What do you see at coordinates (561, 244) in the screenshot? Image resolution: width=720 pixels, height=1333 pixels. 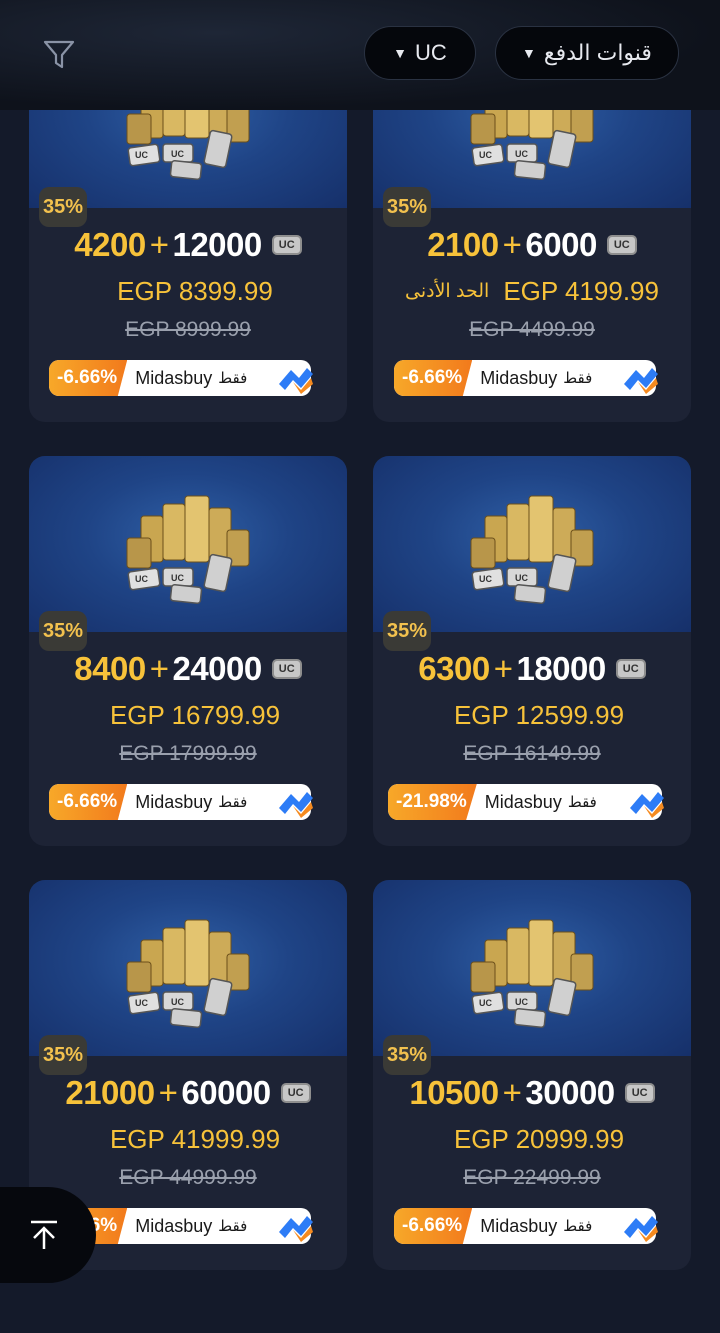 I see `base-uc-amount: 6000` at bounding box center [561, 244].